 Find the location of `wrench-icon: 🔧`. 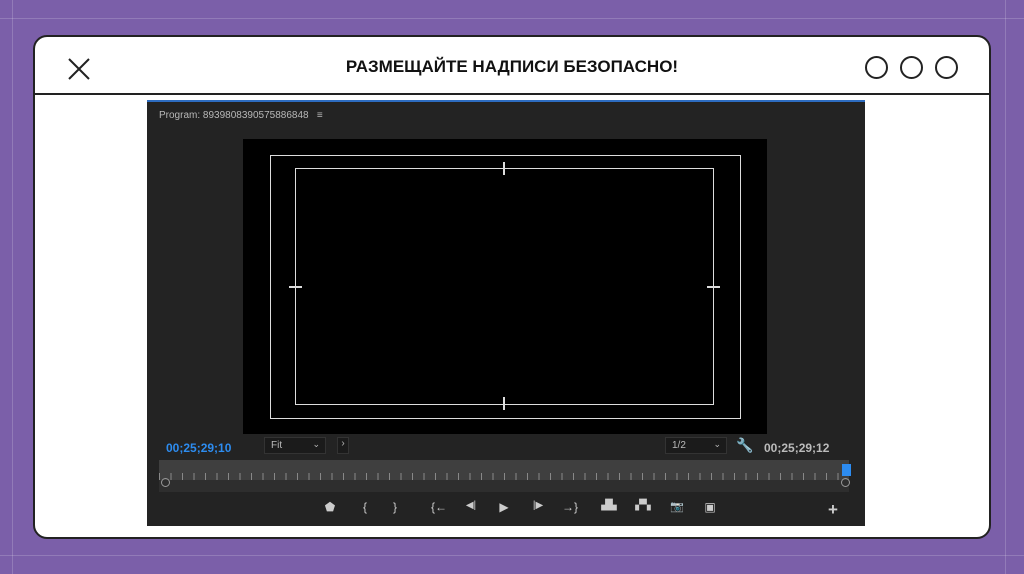

wrench-icon: 🔧 is located at coordinates (745, 445).